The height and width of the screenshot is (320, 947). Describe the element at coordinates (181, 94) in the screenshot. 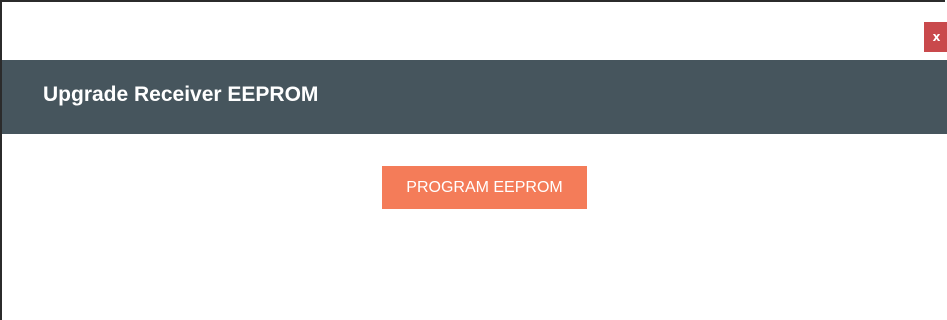

I see `dialog-title: Upgrade Receiver EEPROM` at that location.